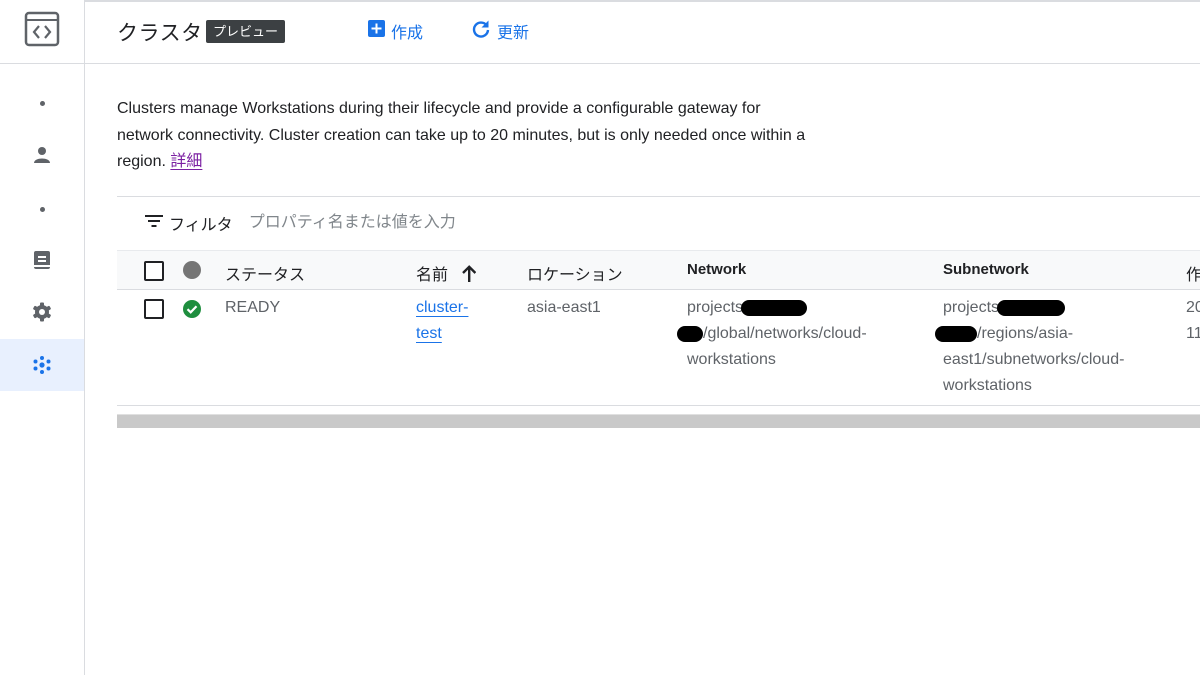  What do you see at coordinates (658, 196) in the screenshot?
I see `divider` at bounding box center [658, 196].